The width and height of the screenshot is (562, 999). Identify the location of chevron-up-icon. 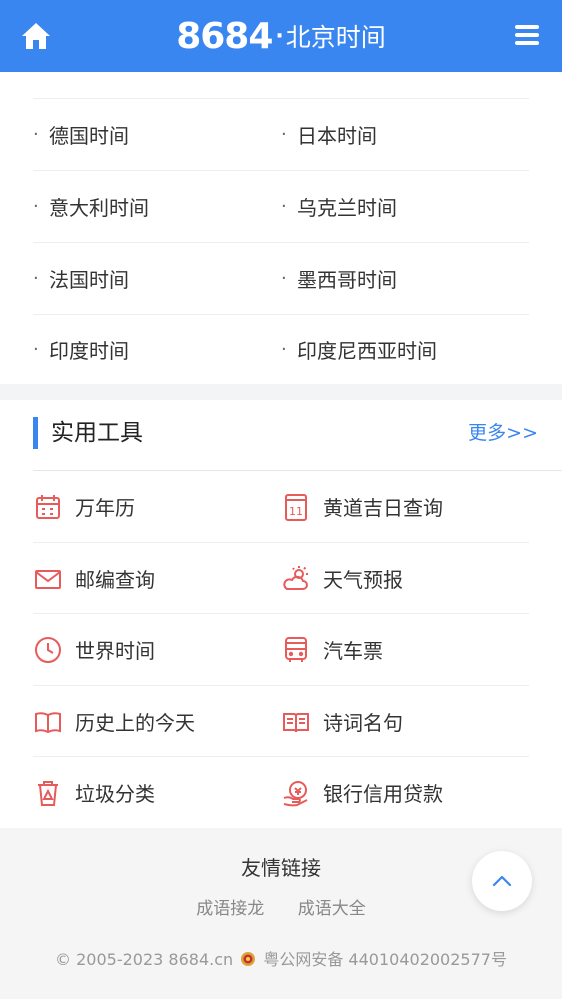
(502, 881).